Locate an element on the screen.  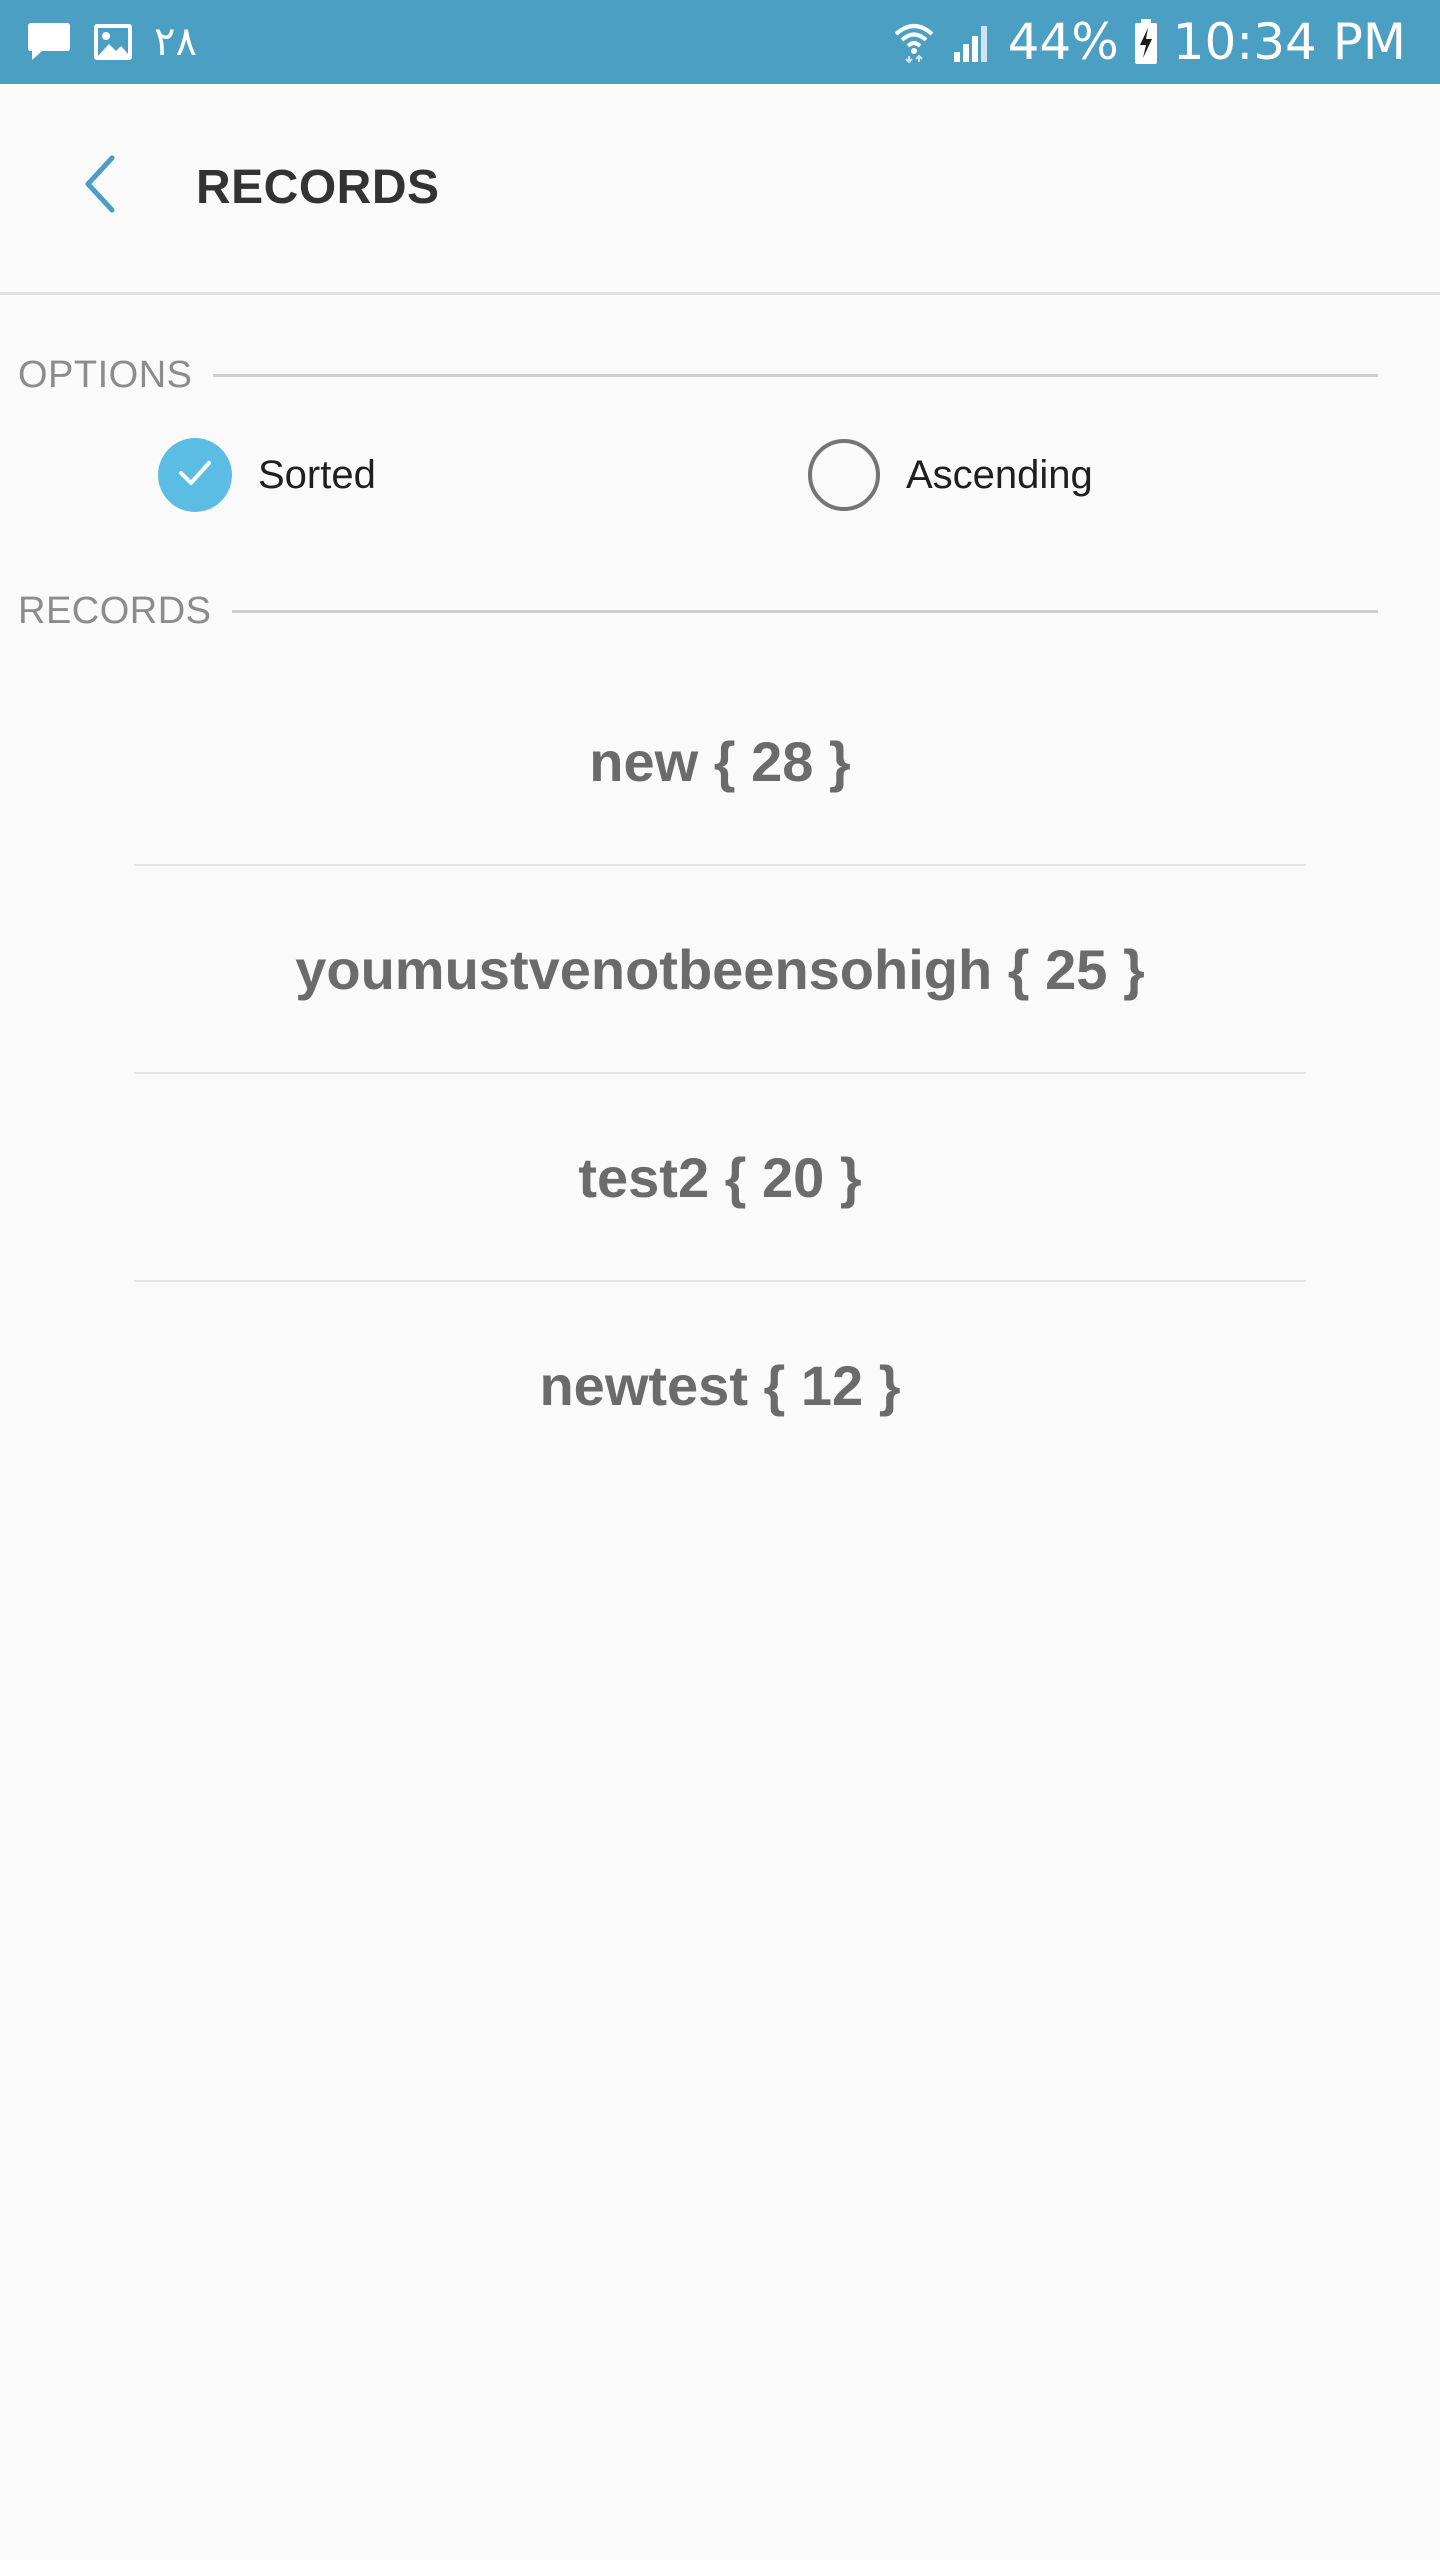
signal-icon is located at coordinates (972, 42).